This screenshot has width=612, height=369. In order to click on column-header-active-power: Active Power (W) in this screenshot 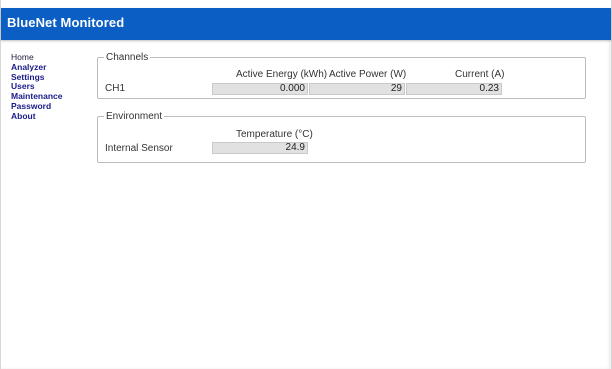, I will do `click(368, 74)`.